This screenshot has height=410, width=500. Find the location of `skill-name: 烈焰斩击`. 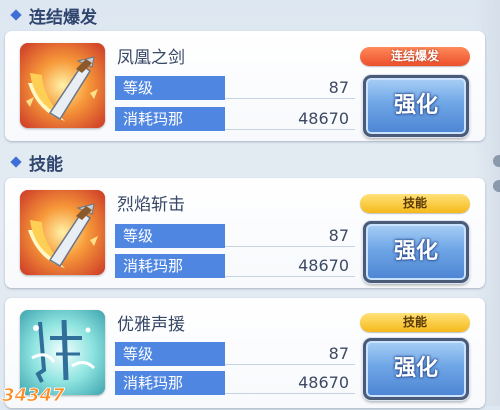

skill-name: 烈焰斩击 is located at coordinates (151, 205).